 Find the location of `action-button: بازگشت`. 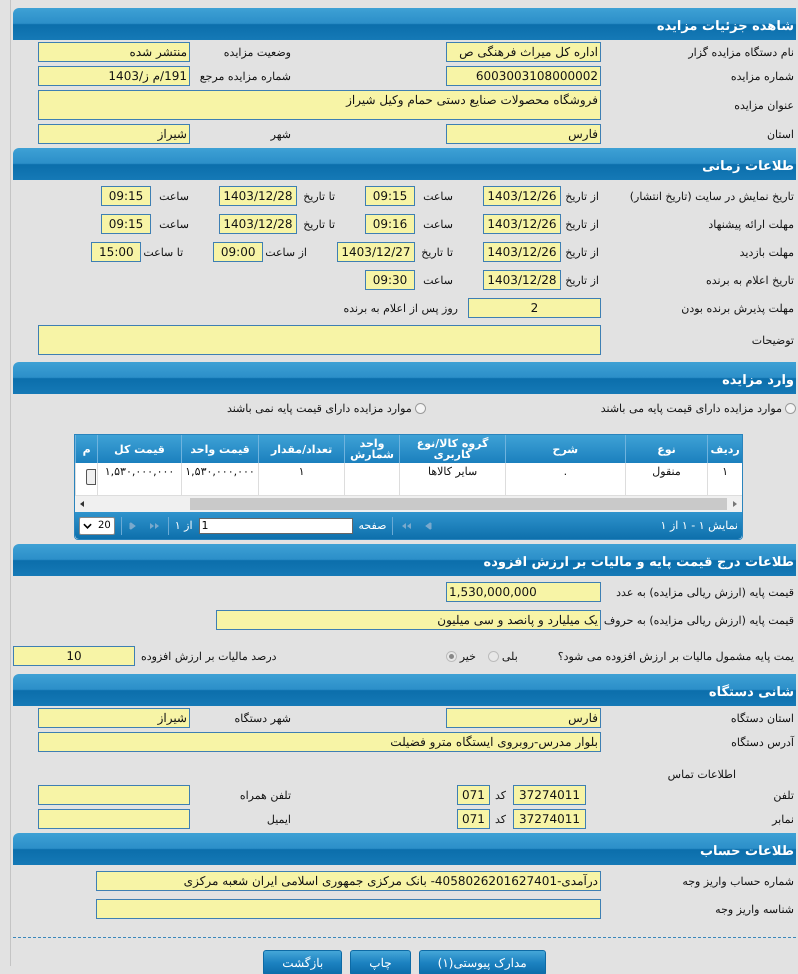

action-button: بازگشت is located at coordinates (302, 962).